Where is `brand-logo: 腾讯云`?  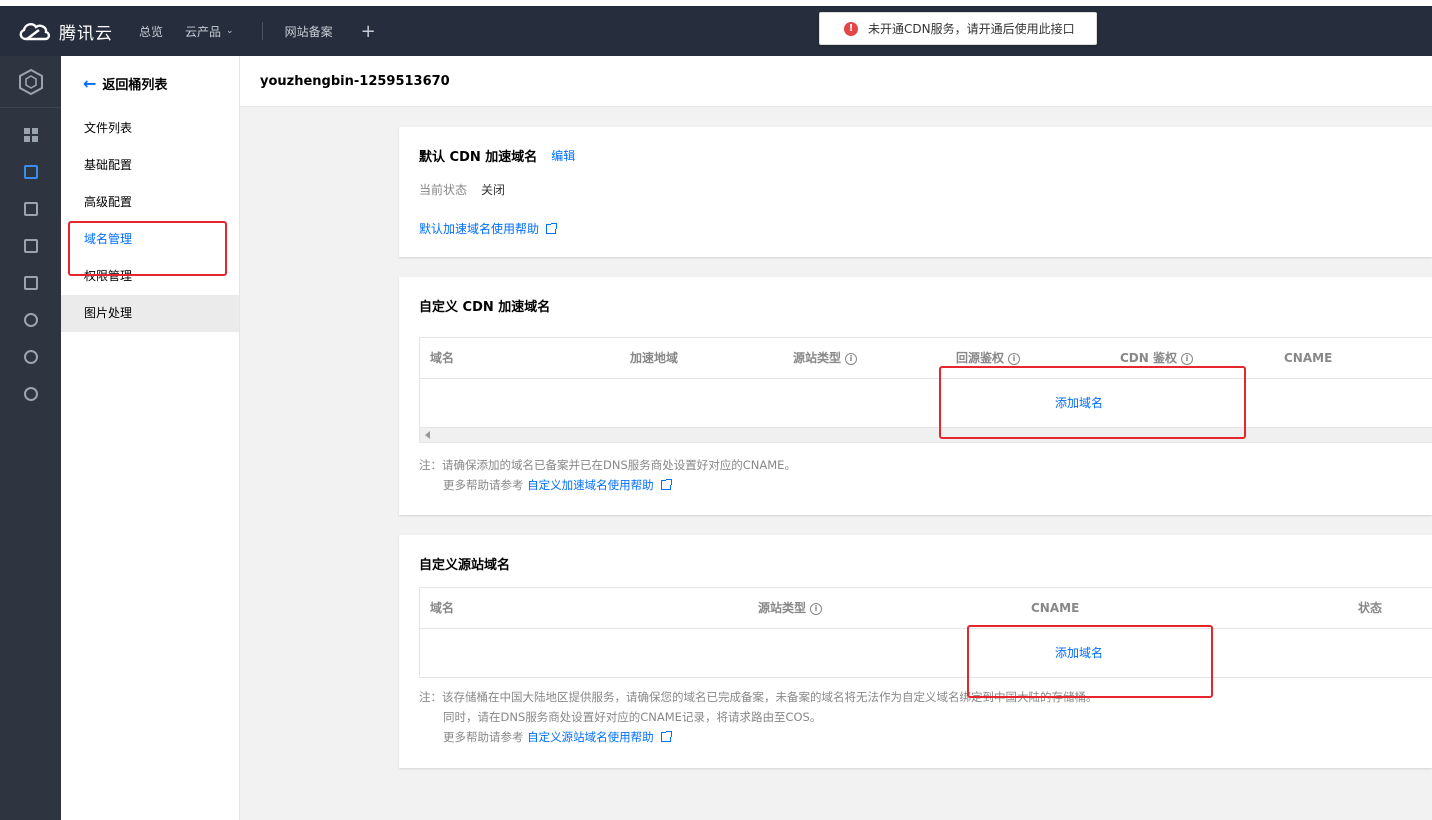
brand-logo: 腾讯云 is located at coordinates (78, 31).